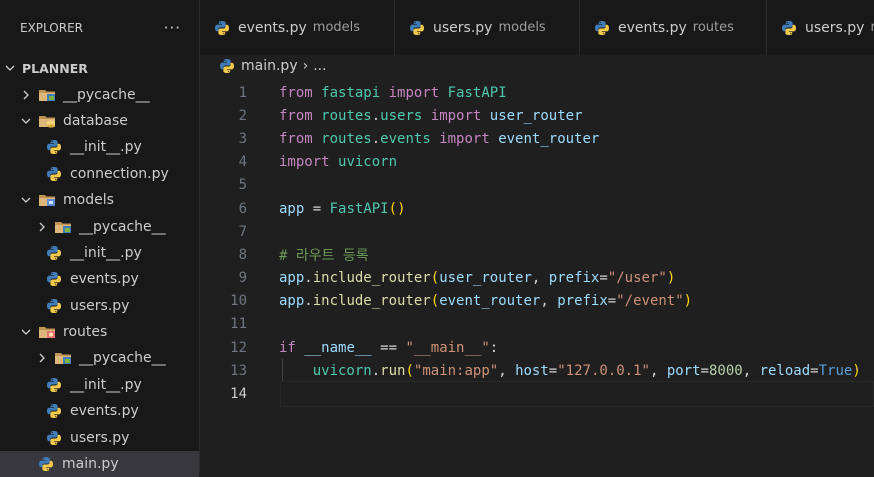  I want to click on line-number: 13, so click(238, 370).